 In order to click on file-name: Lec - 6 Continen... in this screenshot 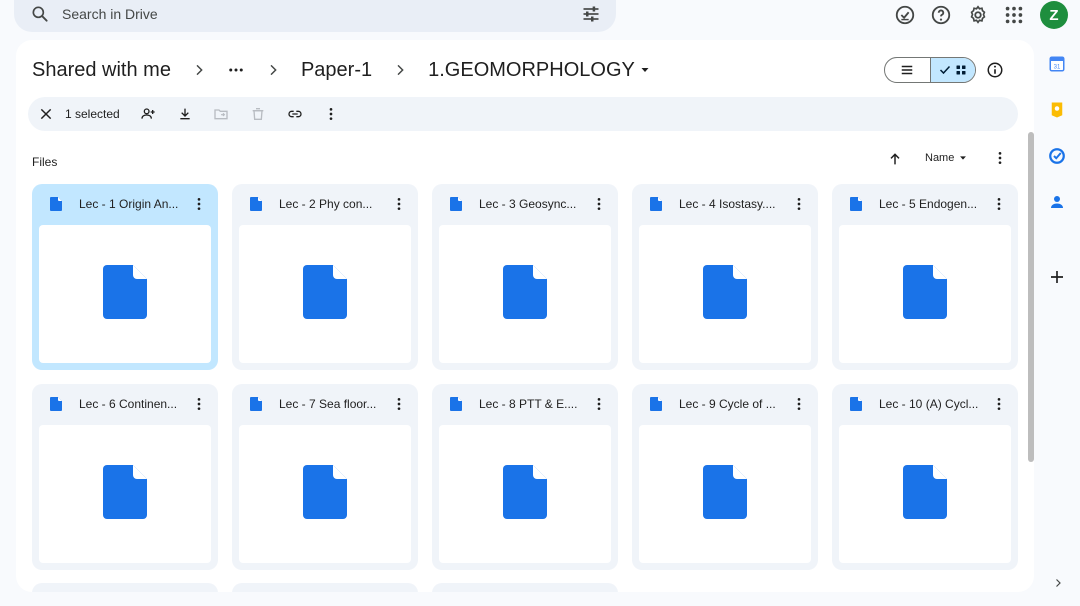, I will do `click(128, 404)`.